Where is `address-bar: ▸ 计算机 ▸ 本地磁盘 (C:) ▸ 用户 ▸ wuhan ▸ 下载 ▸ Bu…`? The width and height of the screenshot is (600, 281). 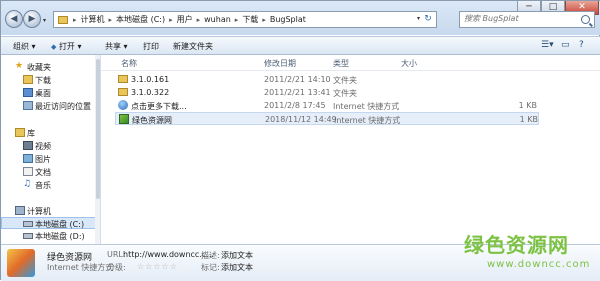 address-bar: ▸ 计算机 ▸ 本地磁盘 (C:) ▸ 用户 ▸ wuhan ▸ 下载 ▸ Bu… is located at coordinates (245, 19).